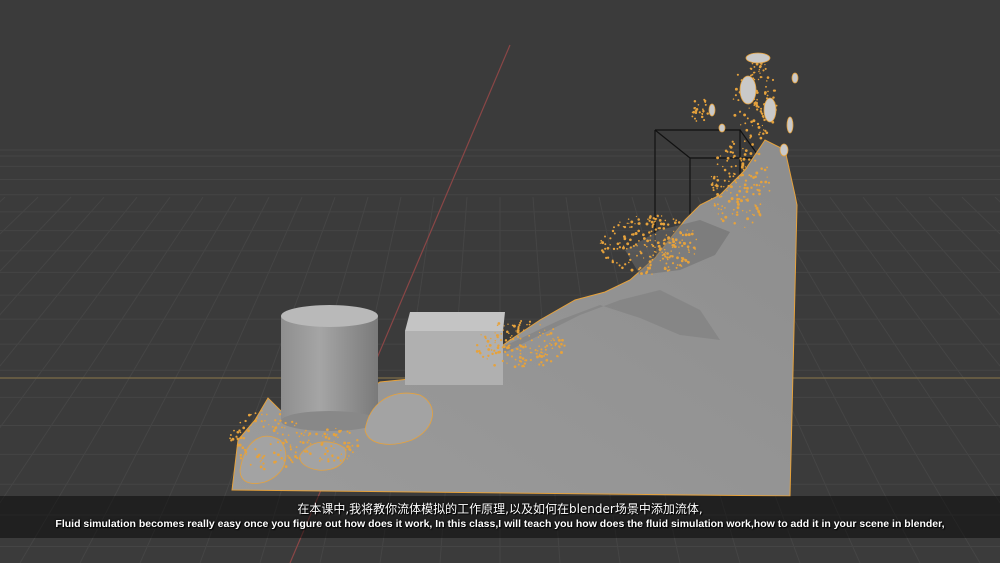 Image resolution: width=1000 pixels, height=563 pixels. Describe the element at coordinates (455, 348) in the screenshot. I see `cube-obstacle` at that location.